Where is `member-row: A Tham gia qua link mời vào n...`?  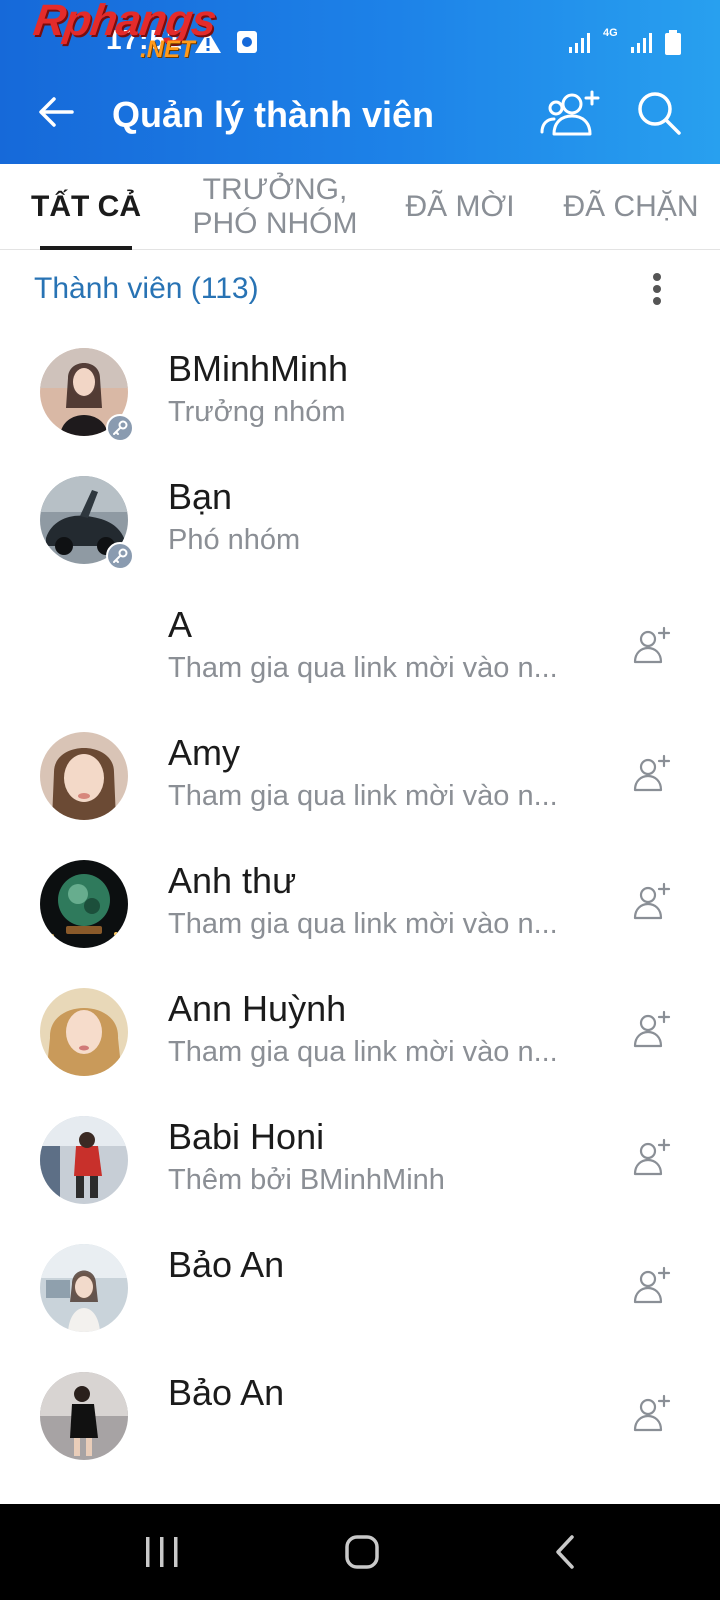
member-row: A Tham gia qua link mời vào n... is located at coordinates (360, 648).